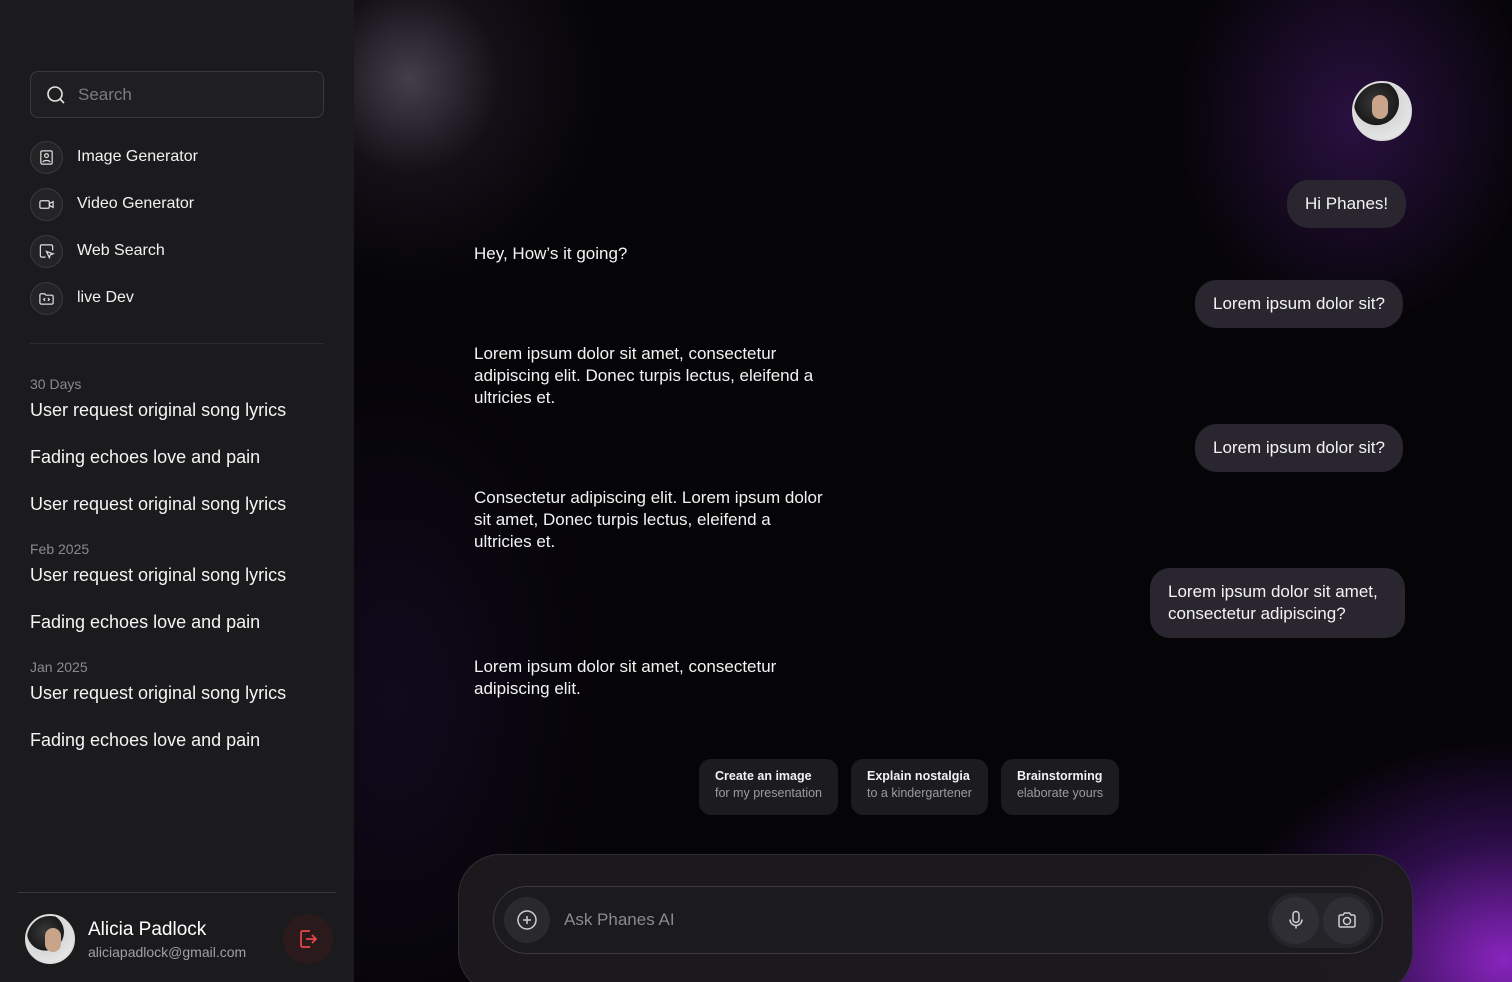 The width and height of the screenshot is (1512, 982). Describe the element at coordinates (46, 157) in the screenshot. I see `image-icon` at that location.